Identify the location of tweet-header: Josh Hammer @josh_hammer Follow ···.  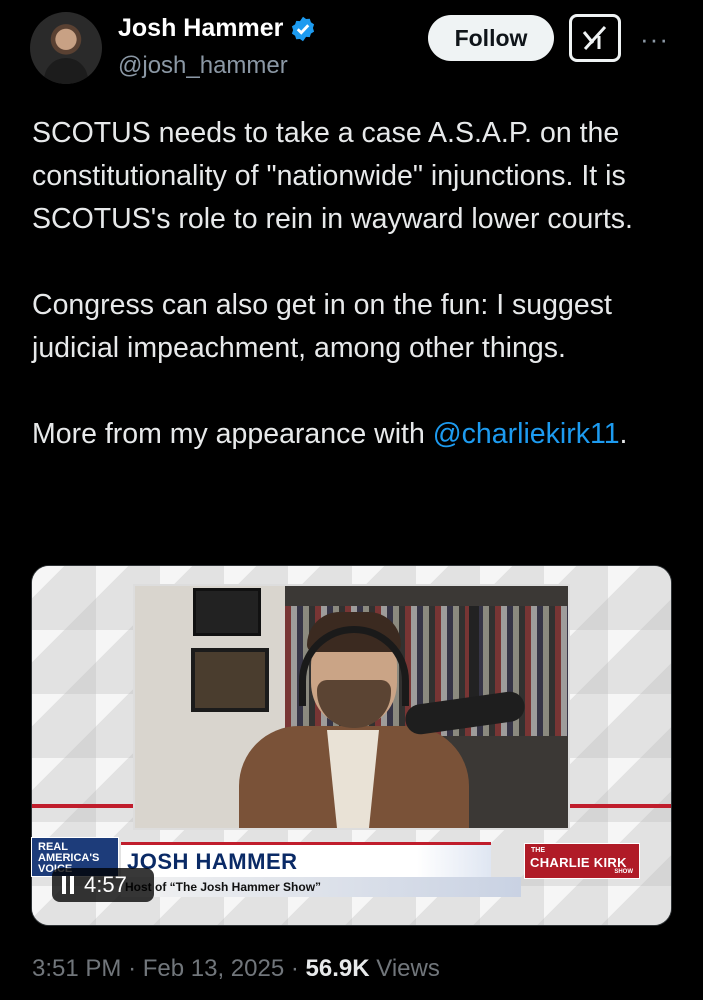
(351, 50).